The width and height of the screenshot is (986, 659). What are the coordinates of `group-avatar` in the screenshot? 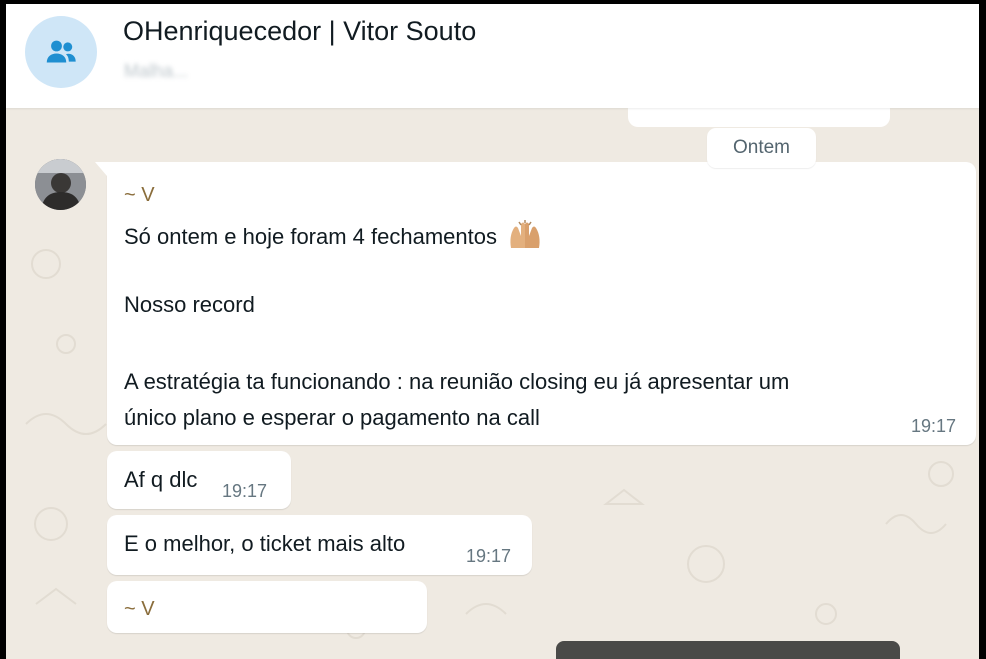 It's located at (61, 52).